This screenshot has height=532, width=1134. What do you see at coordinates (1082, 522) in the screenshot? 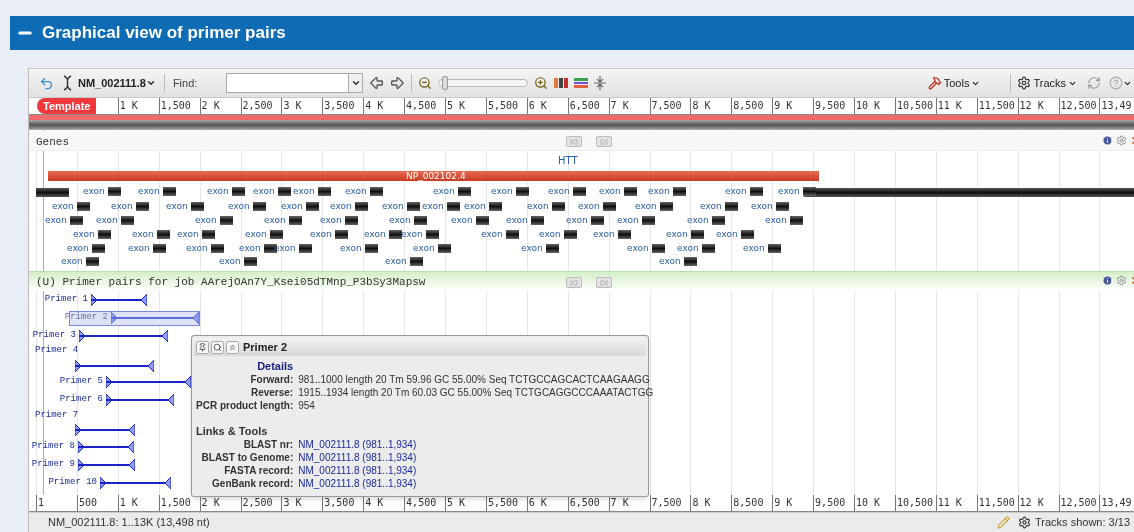
I see `tracks-shown: Tracks shown: 3/13` at bounding box center [1082, 522].